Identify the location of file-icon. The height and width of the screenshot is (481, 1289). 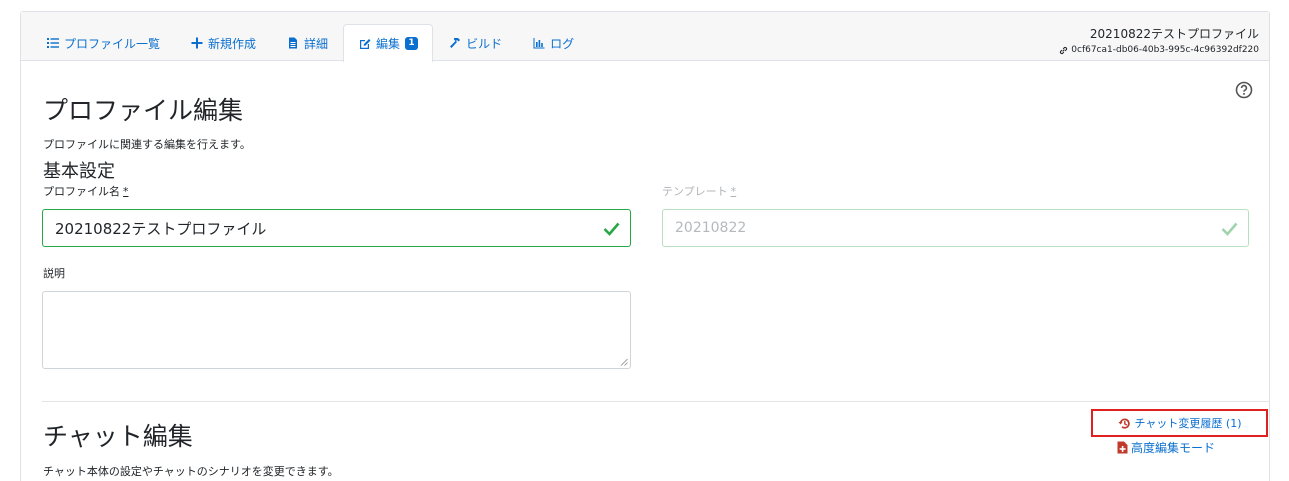
(292, 43).